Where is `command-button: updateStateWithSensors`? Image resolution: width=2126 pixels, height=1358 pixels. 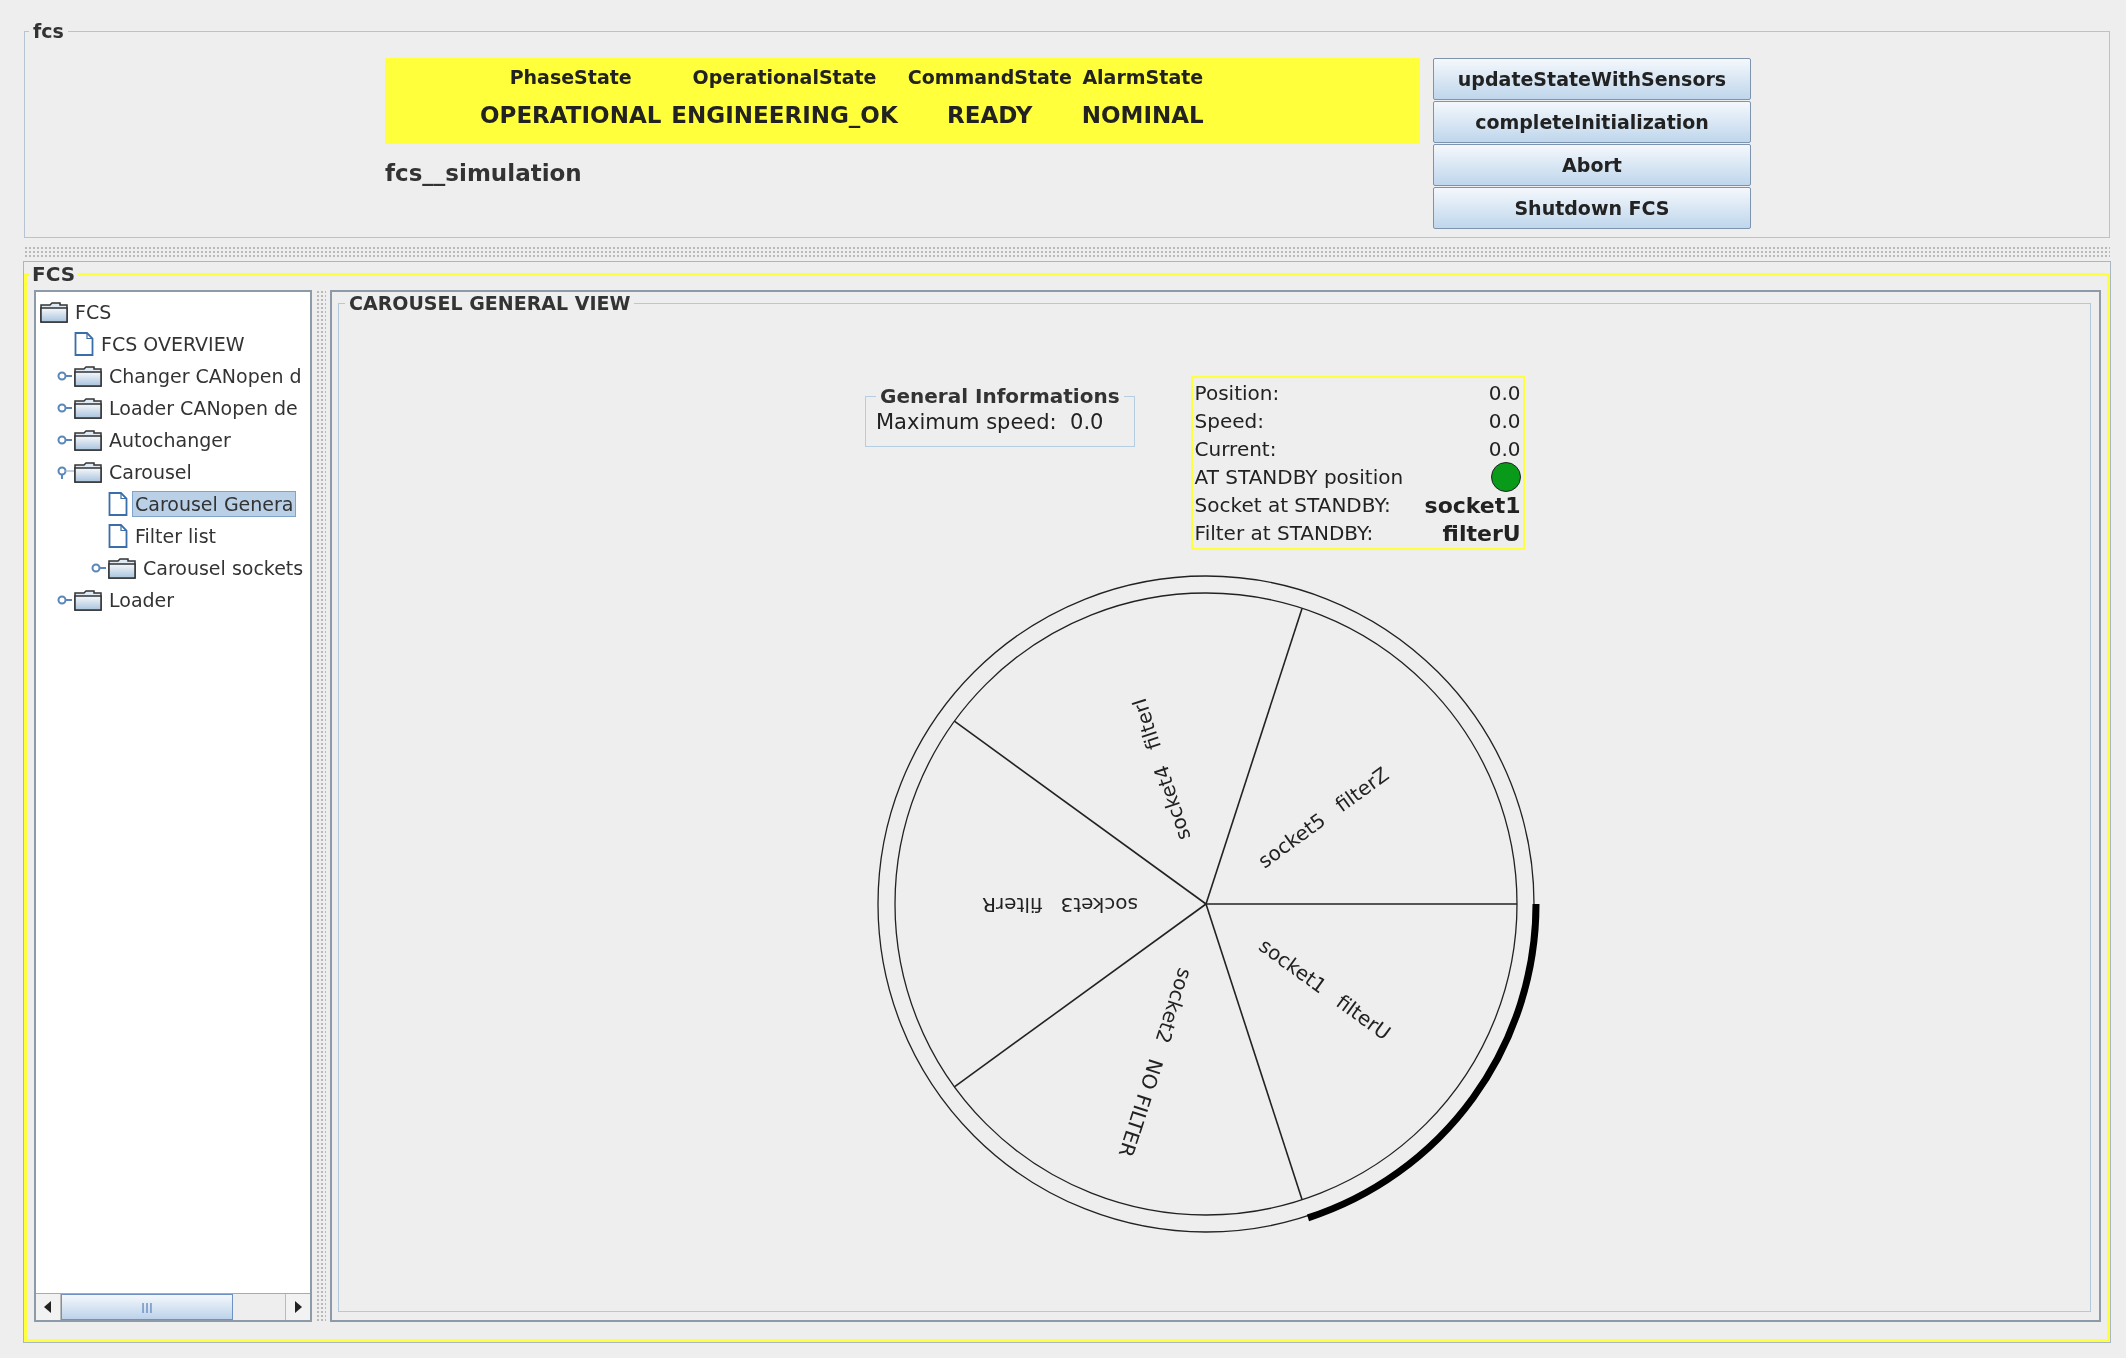
command-button: updateStateWithSensors is located at coordinates (1592, 79).